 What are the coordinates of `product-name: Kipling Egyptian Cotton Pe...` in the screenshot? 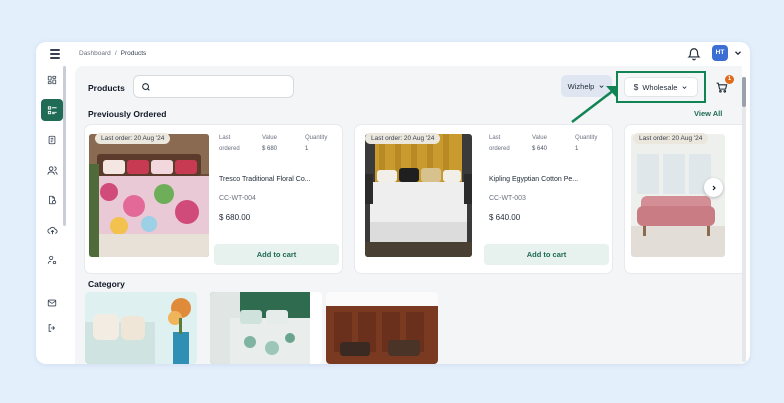 It's located at (533, 179).